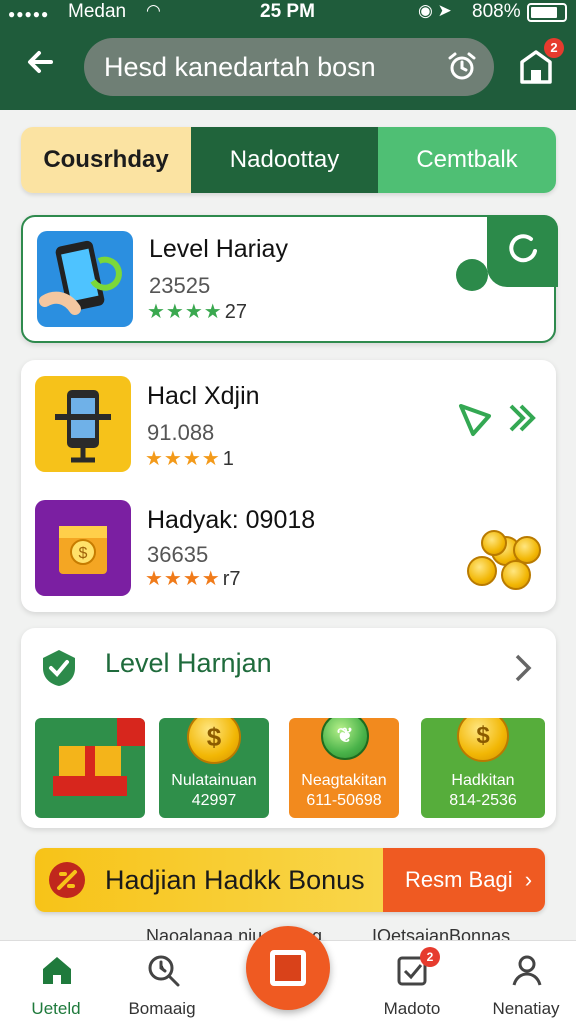 The image size is (576, 1024). What do you see at coordinates (178, 554) in the screenshot?
I see `list-item-value: 36635` at bounding box center [178, 554].